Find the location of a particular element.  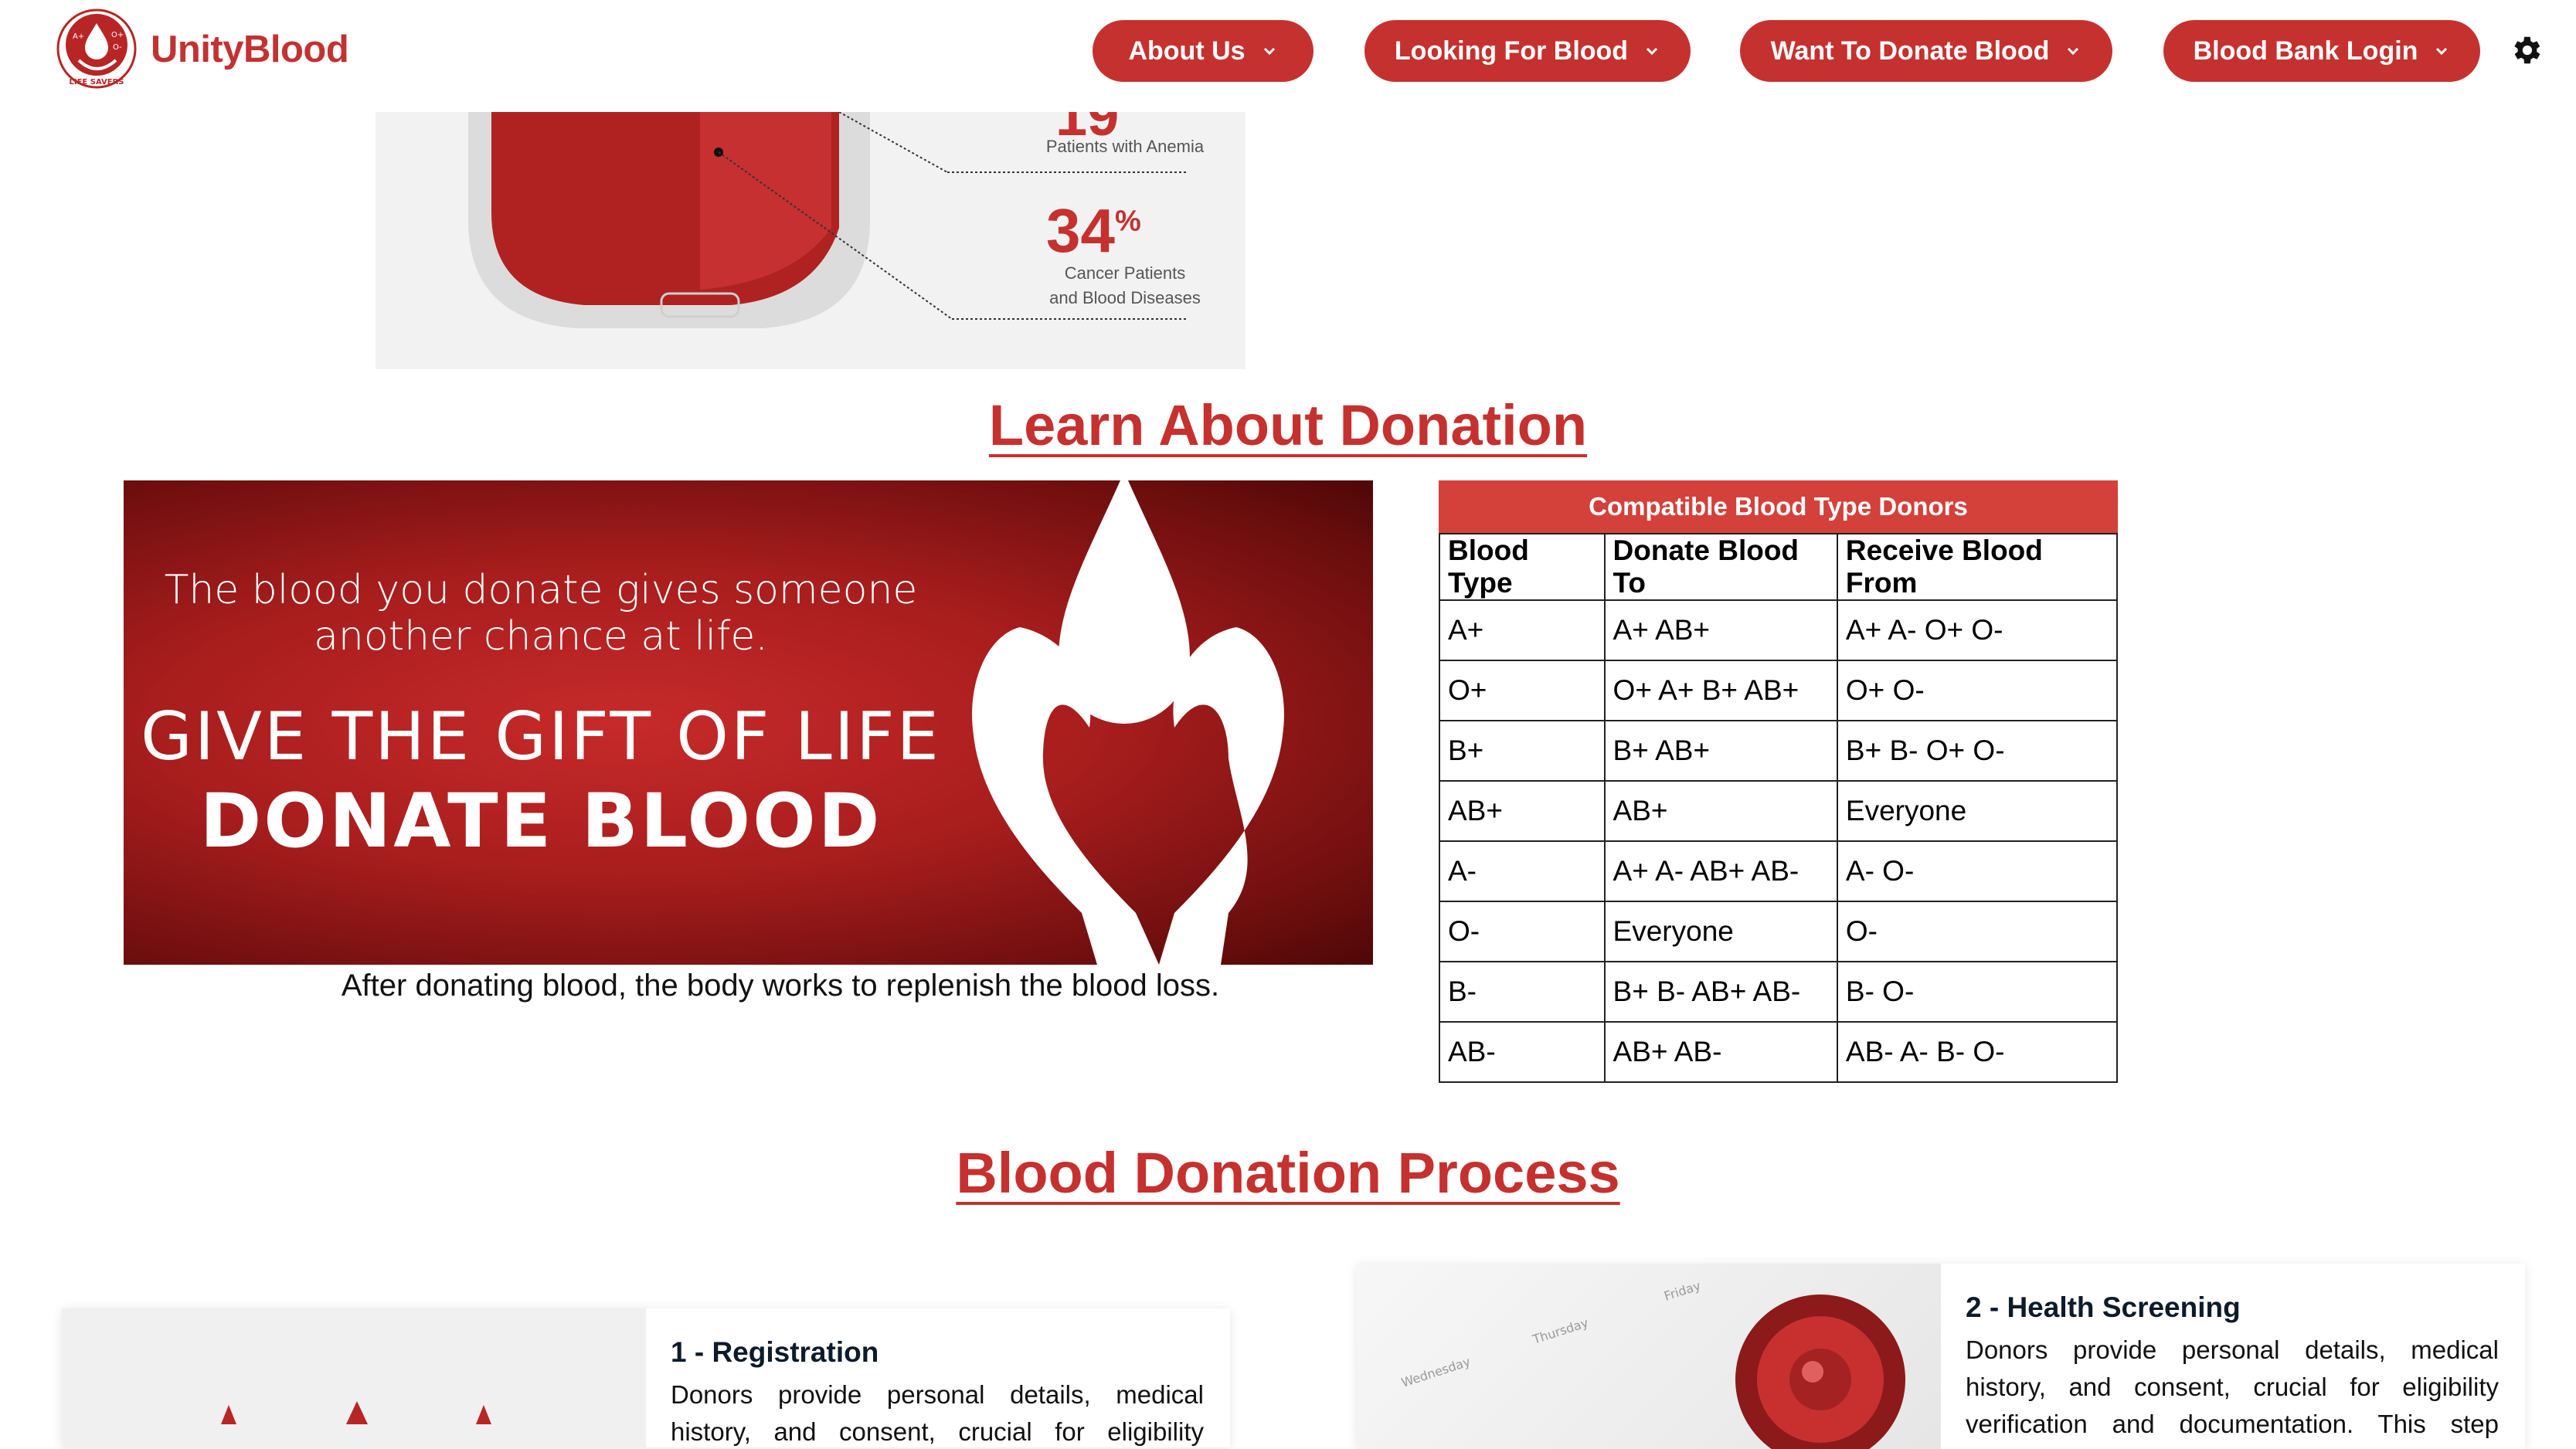

stat-anemia-label: Patients with Anemia is located at coordinates (1125, 146).